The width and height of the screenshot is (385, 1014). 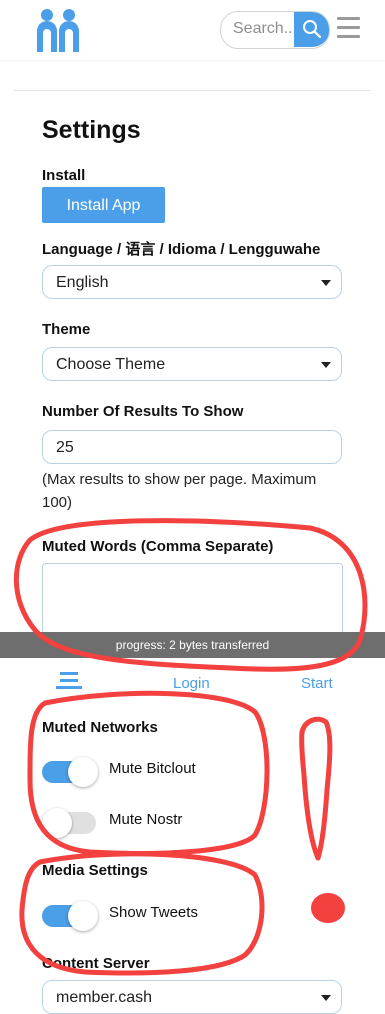 What do you see at coordinates (66, 329) in the screenshot?
I see `theme-label: Theme` at bounding box center [66, 329].